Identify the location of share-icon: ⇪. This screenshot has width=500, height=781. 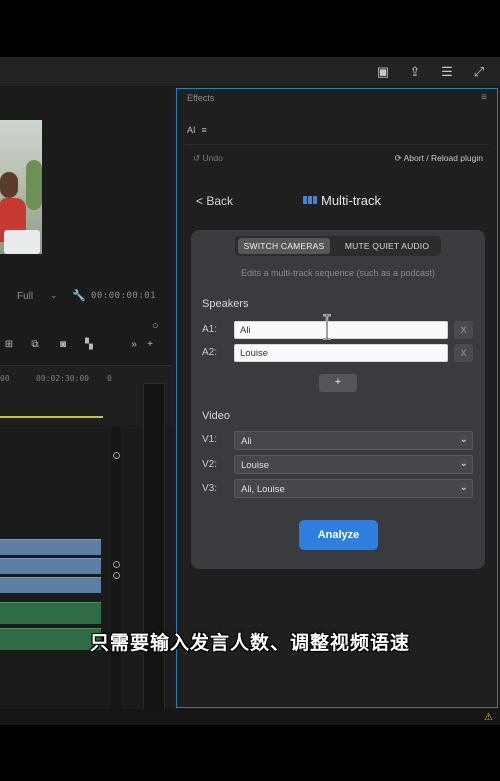
(415, 72).